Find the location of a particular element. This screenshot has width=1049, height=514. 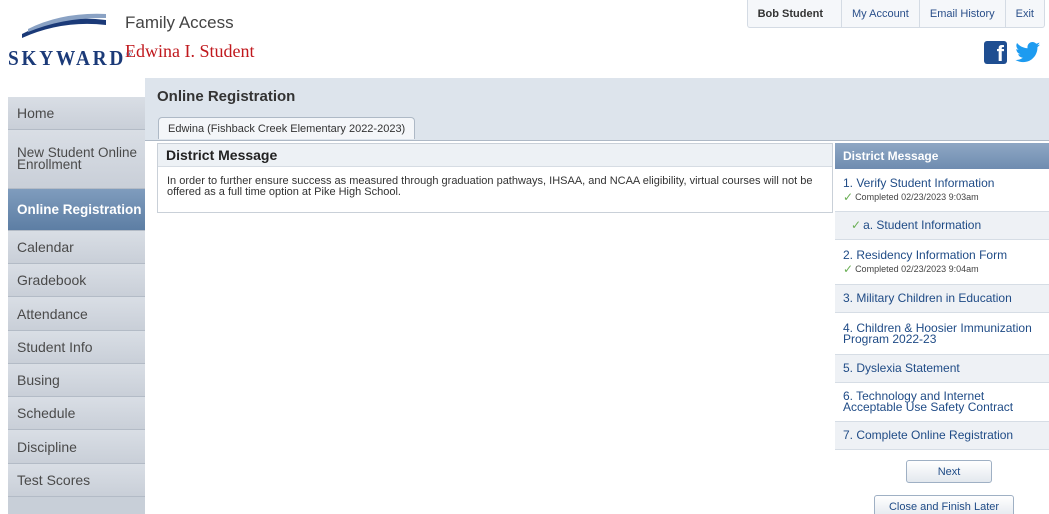

logo-swoosh-icon is located at coordinates (64, 25).